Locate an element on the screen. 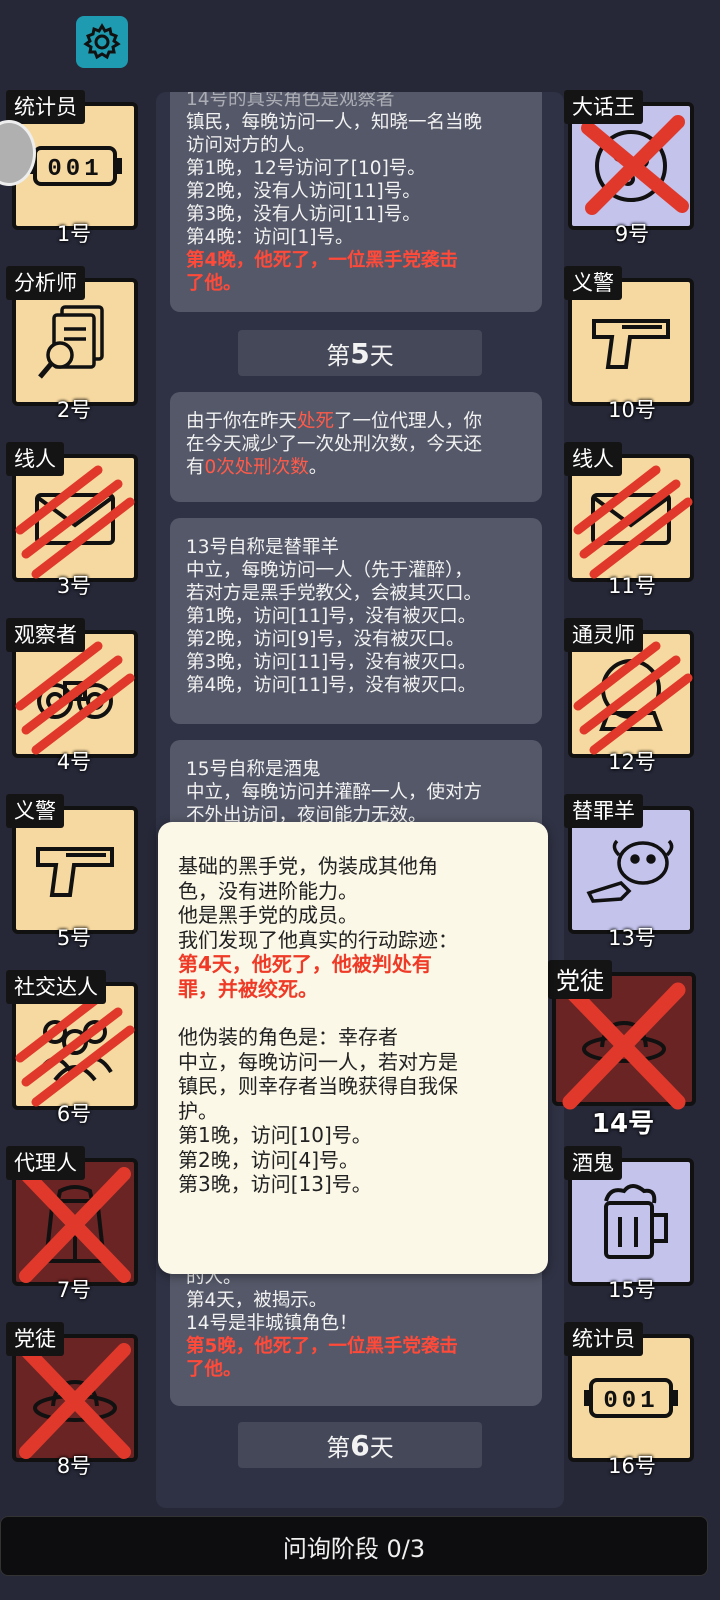  log-text: 13号自称是替罪羊 is located at coordinates (263, 547).